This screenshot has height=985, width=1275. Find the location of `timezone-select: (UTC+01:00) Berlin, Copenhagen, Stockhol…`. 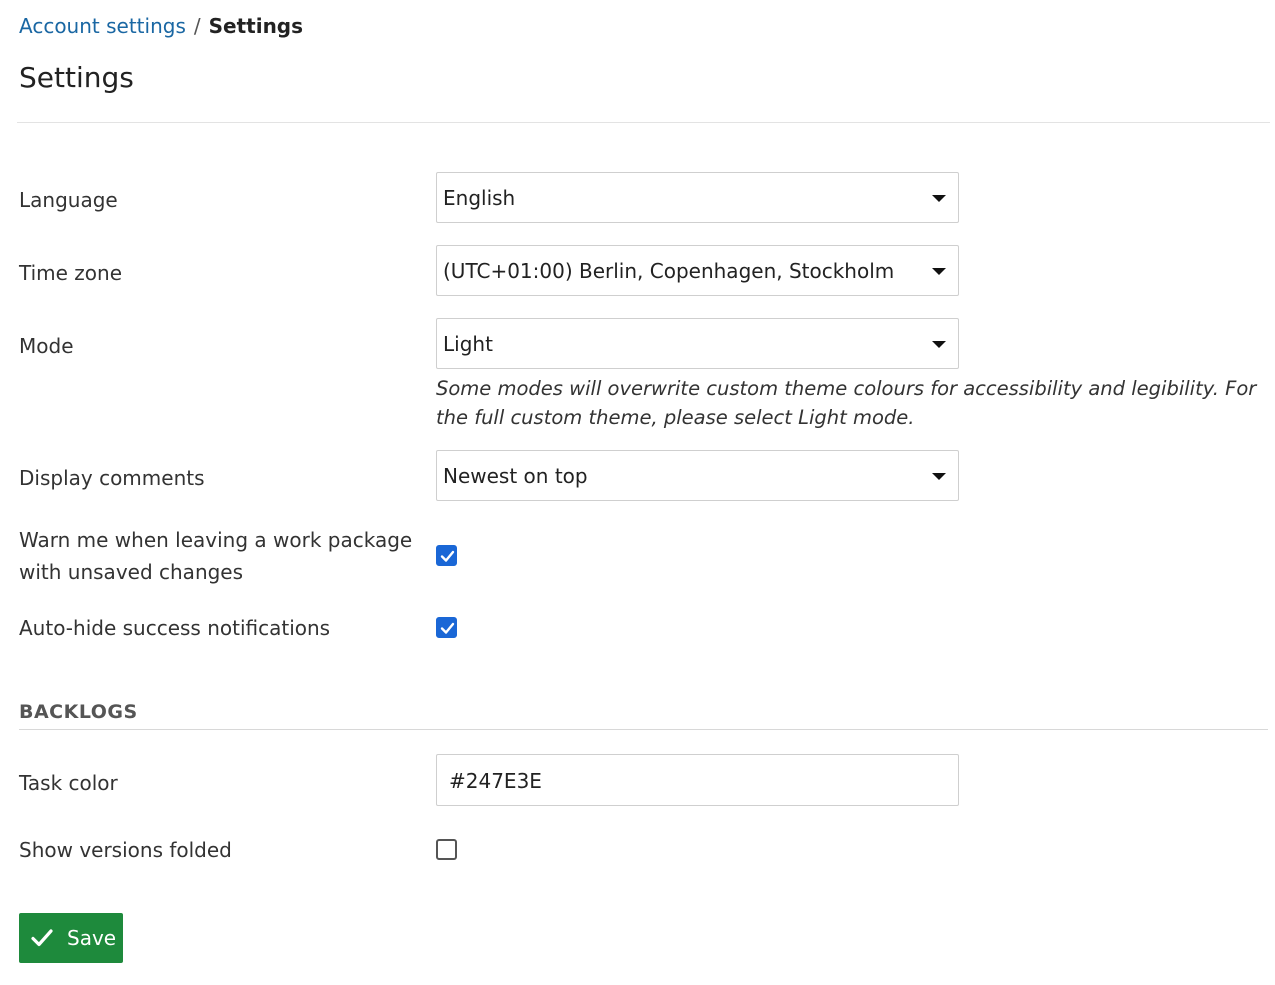

timezone-select: (UTC+01:00) Berlin, Copenhagen, Stockhol… is located at coordinates (697, 270).